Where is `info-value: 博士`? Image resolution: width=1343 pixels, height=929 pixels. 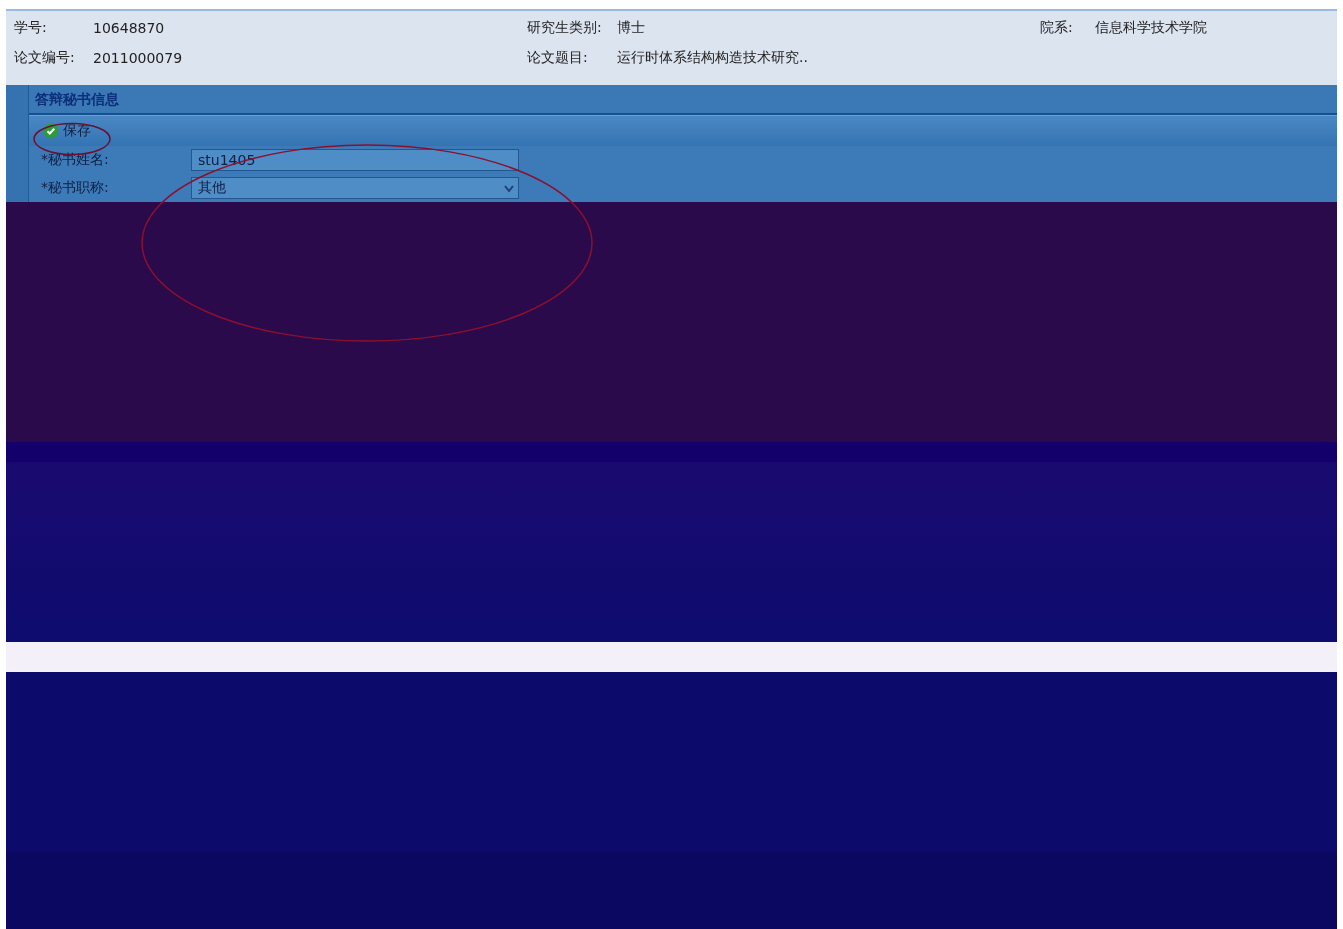
info-value: 博士 is located at coordinates (631, 28).